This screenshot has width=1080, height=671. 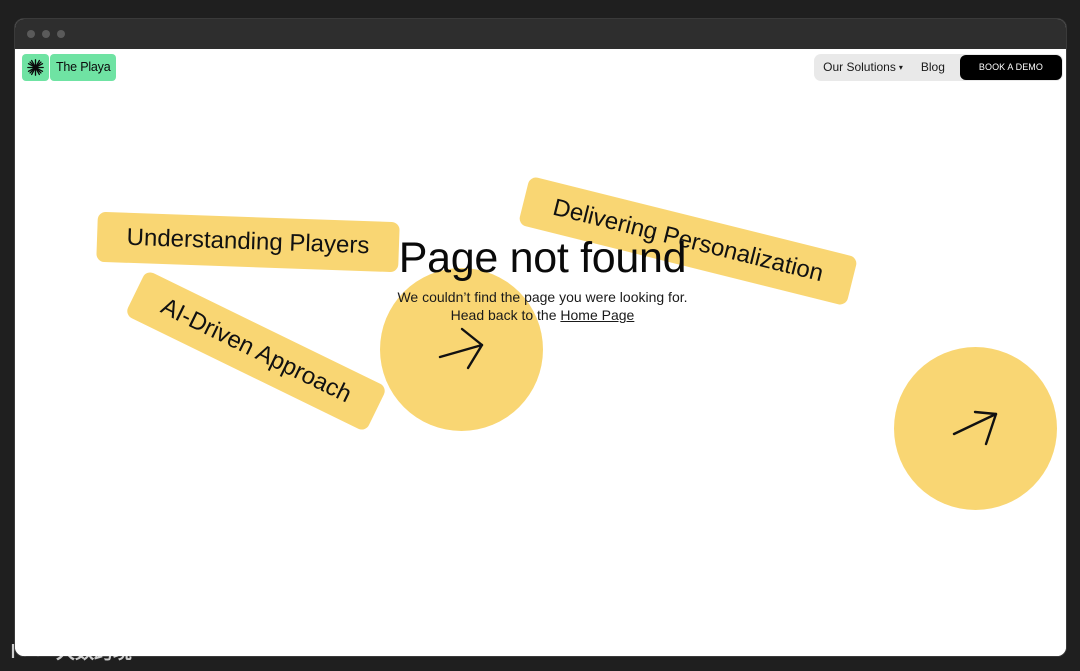 What do you see at coordinates (30, 650) in the screenshot?
I see `watermark-logo-icon` at bounding box center [30, 650].